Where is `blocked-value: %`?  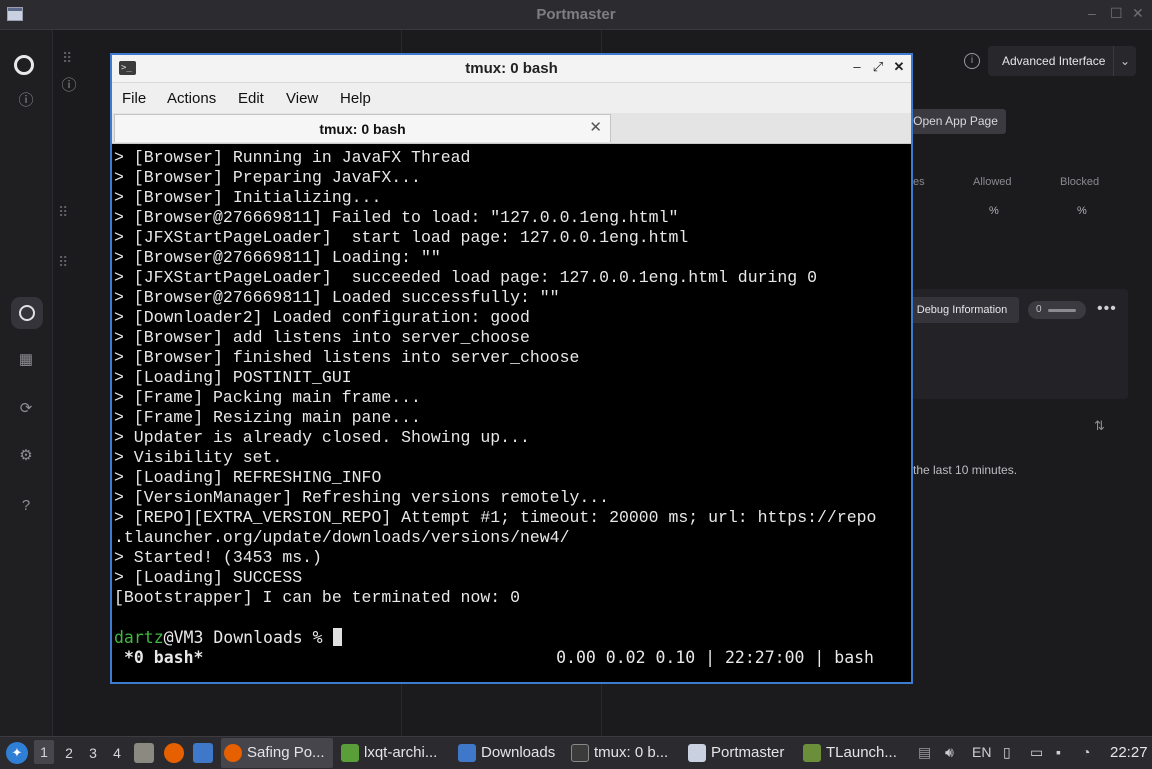 blocked-value: % is located at coordinates (1082, 211).